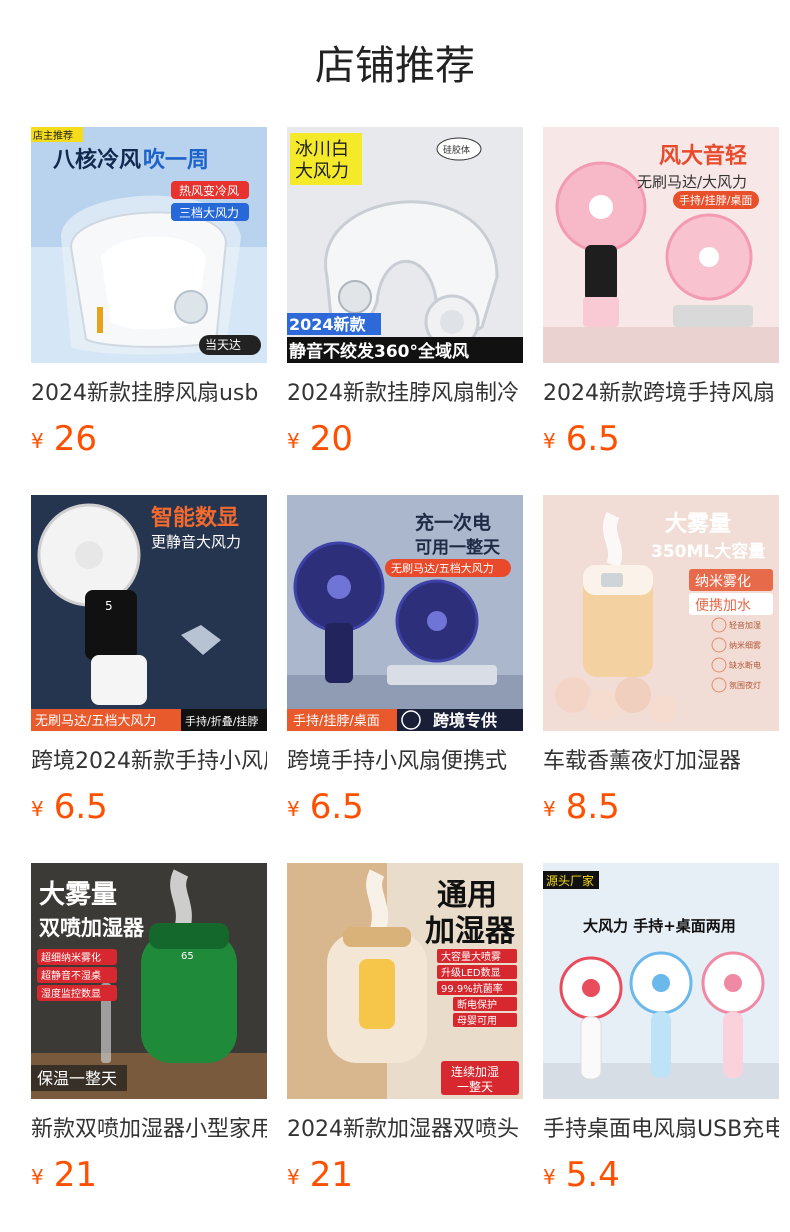 Image resolution: width=790 pixels, height=1232 pixels. Describe the element at coordinates (745, 665) in the screenshot. I see `svg-text: 缺水断电` at that location.